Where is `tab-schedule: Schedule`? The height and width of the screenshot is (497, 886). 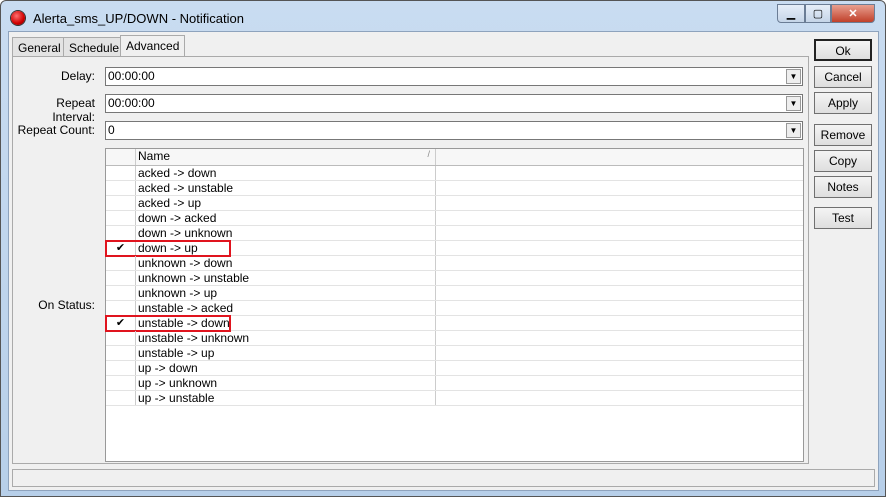
tab-schedule: Schedule is located at coordinates (94, 47).